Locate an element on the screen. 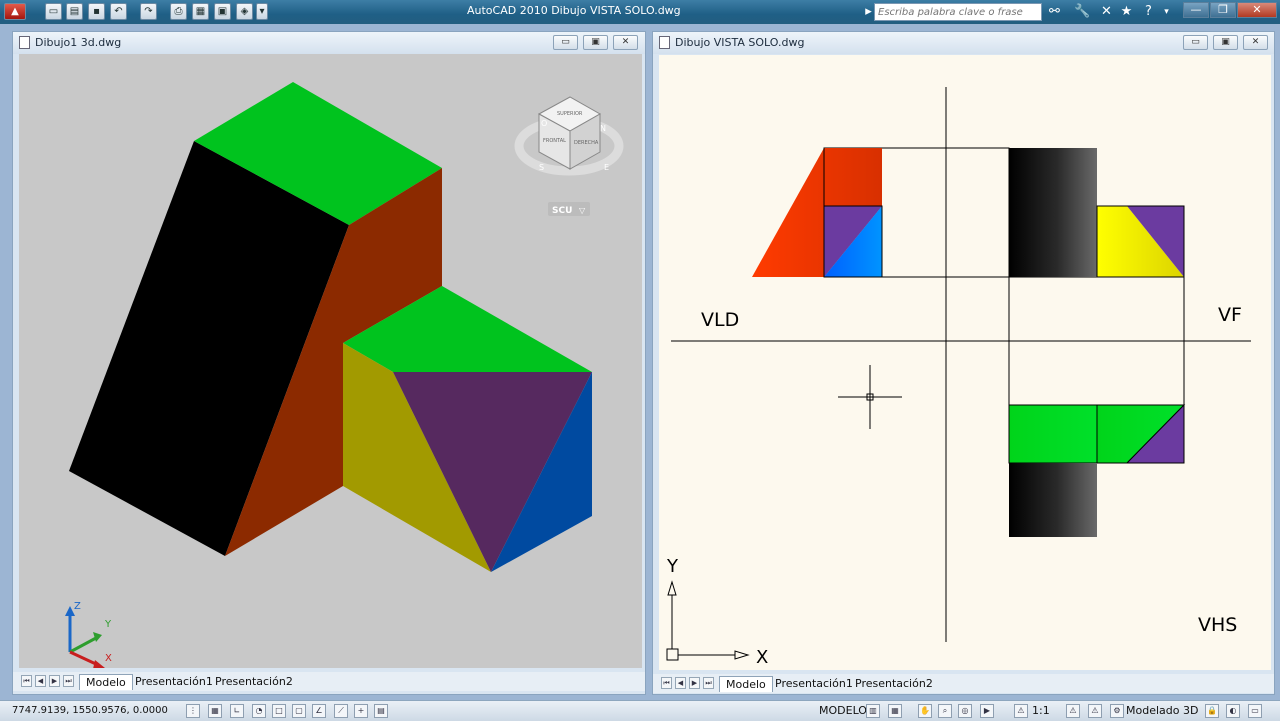 Image resolution: width=1280 pixels, height=721 pixels. right-minimize-button: ▭ is located at coordinates (1195, 42).